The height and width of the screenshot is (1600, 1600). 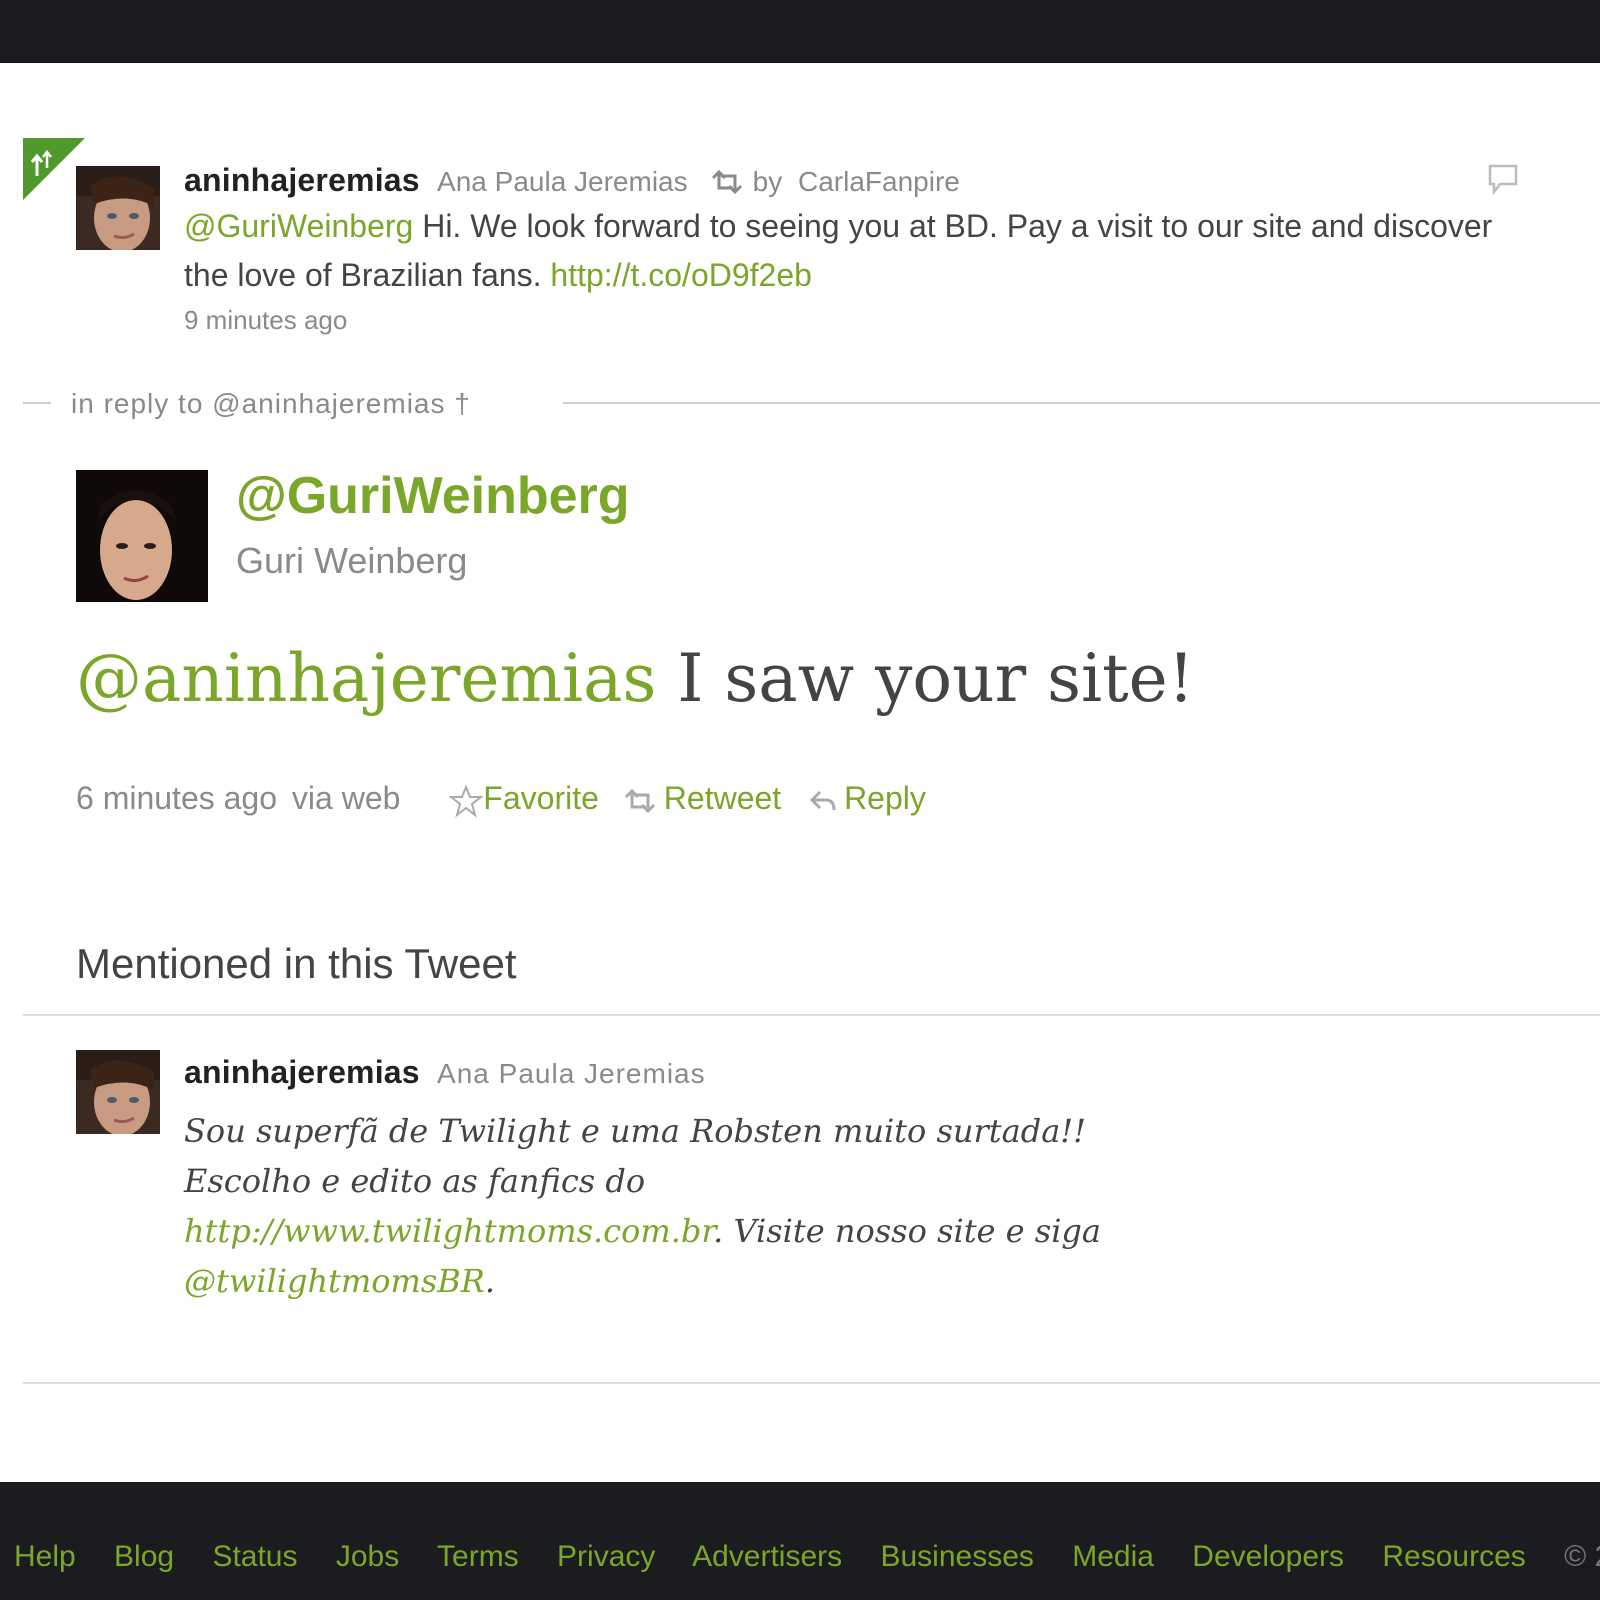 I want to click on footer-link-resources: Resources, so click(x=1453, y=1556).